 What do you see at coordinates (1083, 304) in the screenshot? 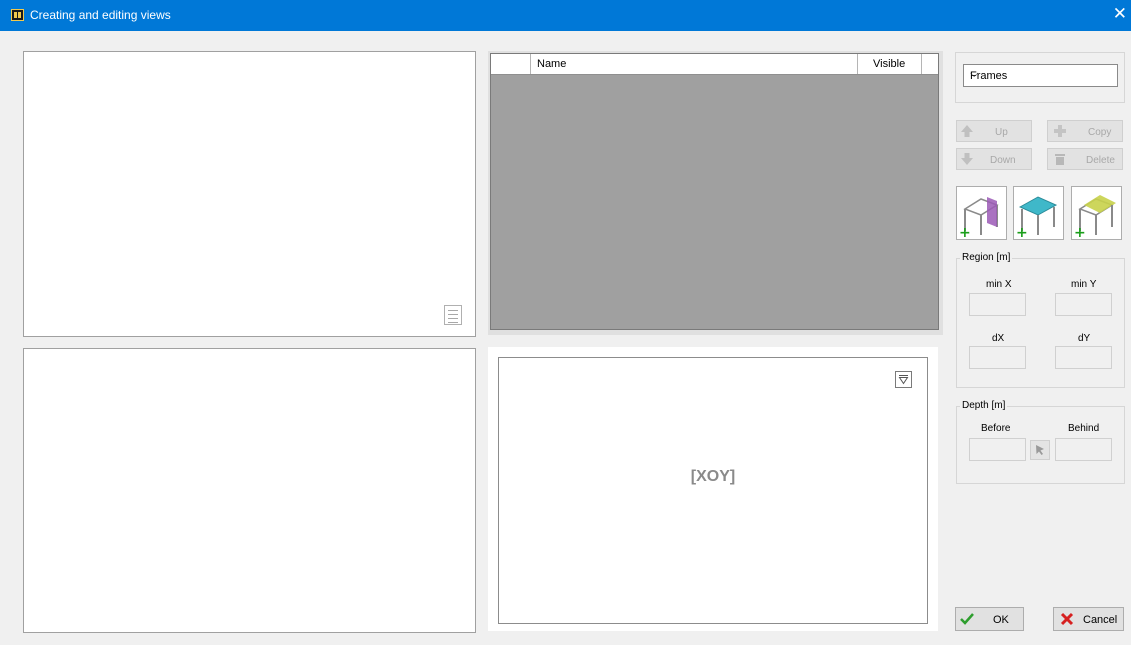
I see `min-y-input` at bounding box center [1083, 304].